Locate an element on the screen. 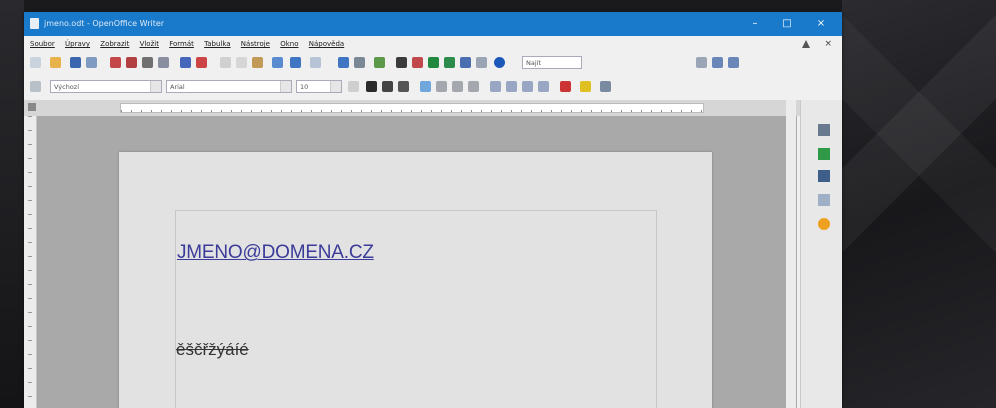 The height and width of the screenshot is (408, 996). close-button: × is located at coordinates (821, 24).